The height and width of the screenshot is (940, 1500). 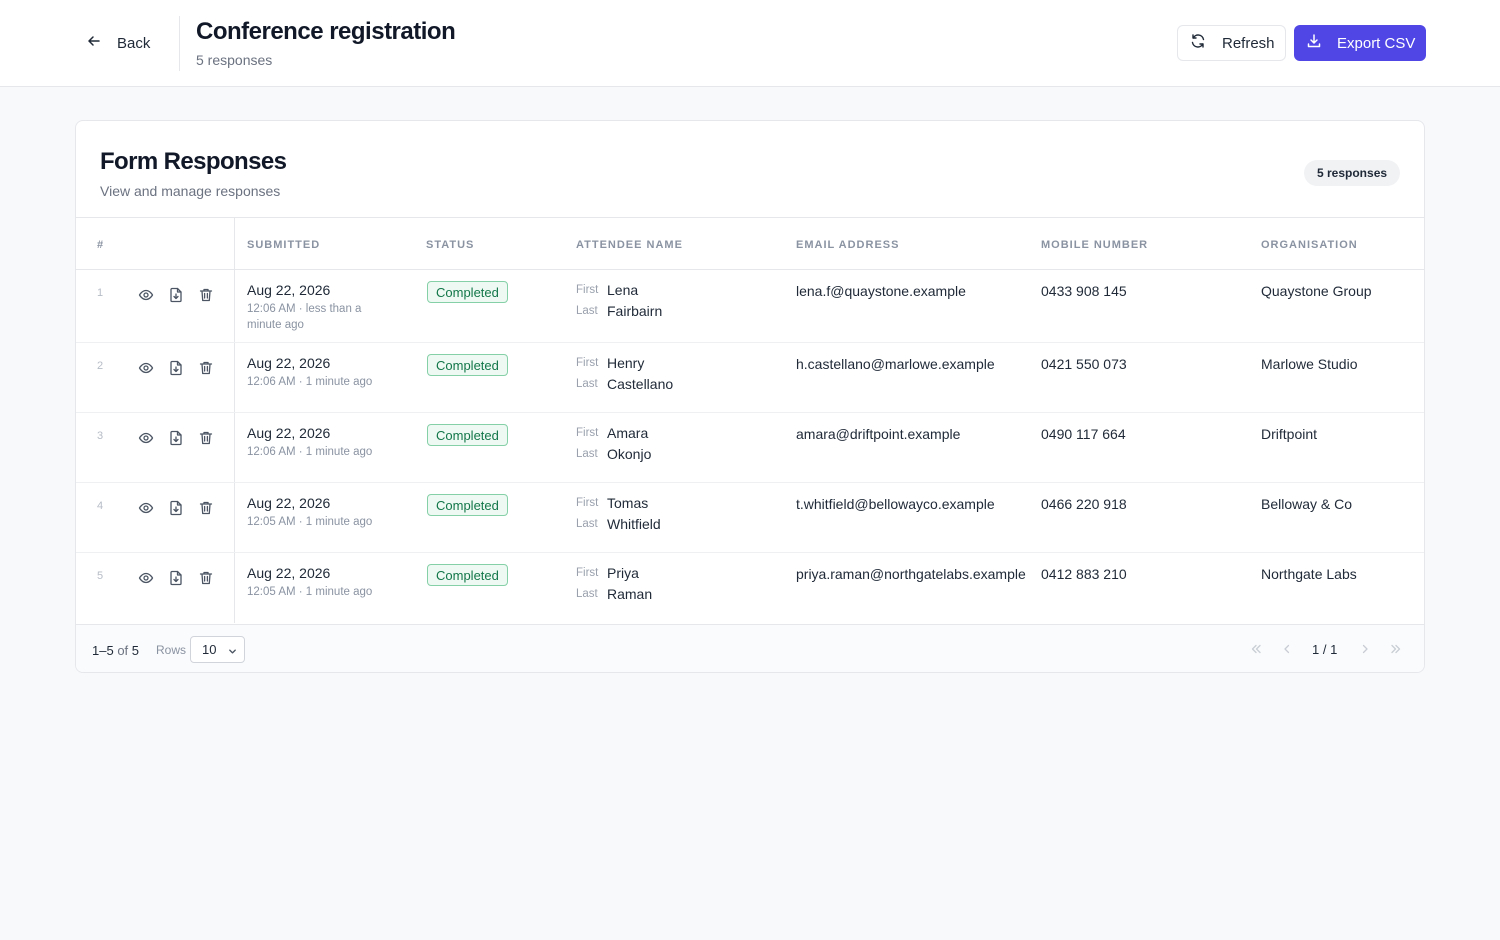 I want to click on rows-per-page-value: 10, so click(x=209, y=649).